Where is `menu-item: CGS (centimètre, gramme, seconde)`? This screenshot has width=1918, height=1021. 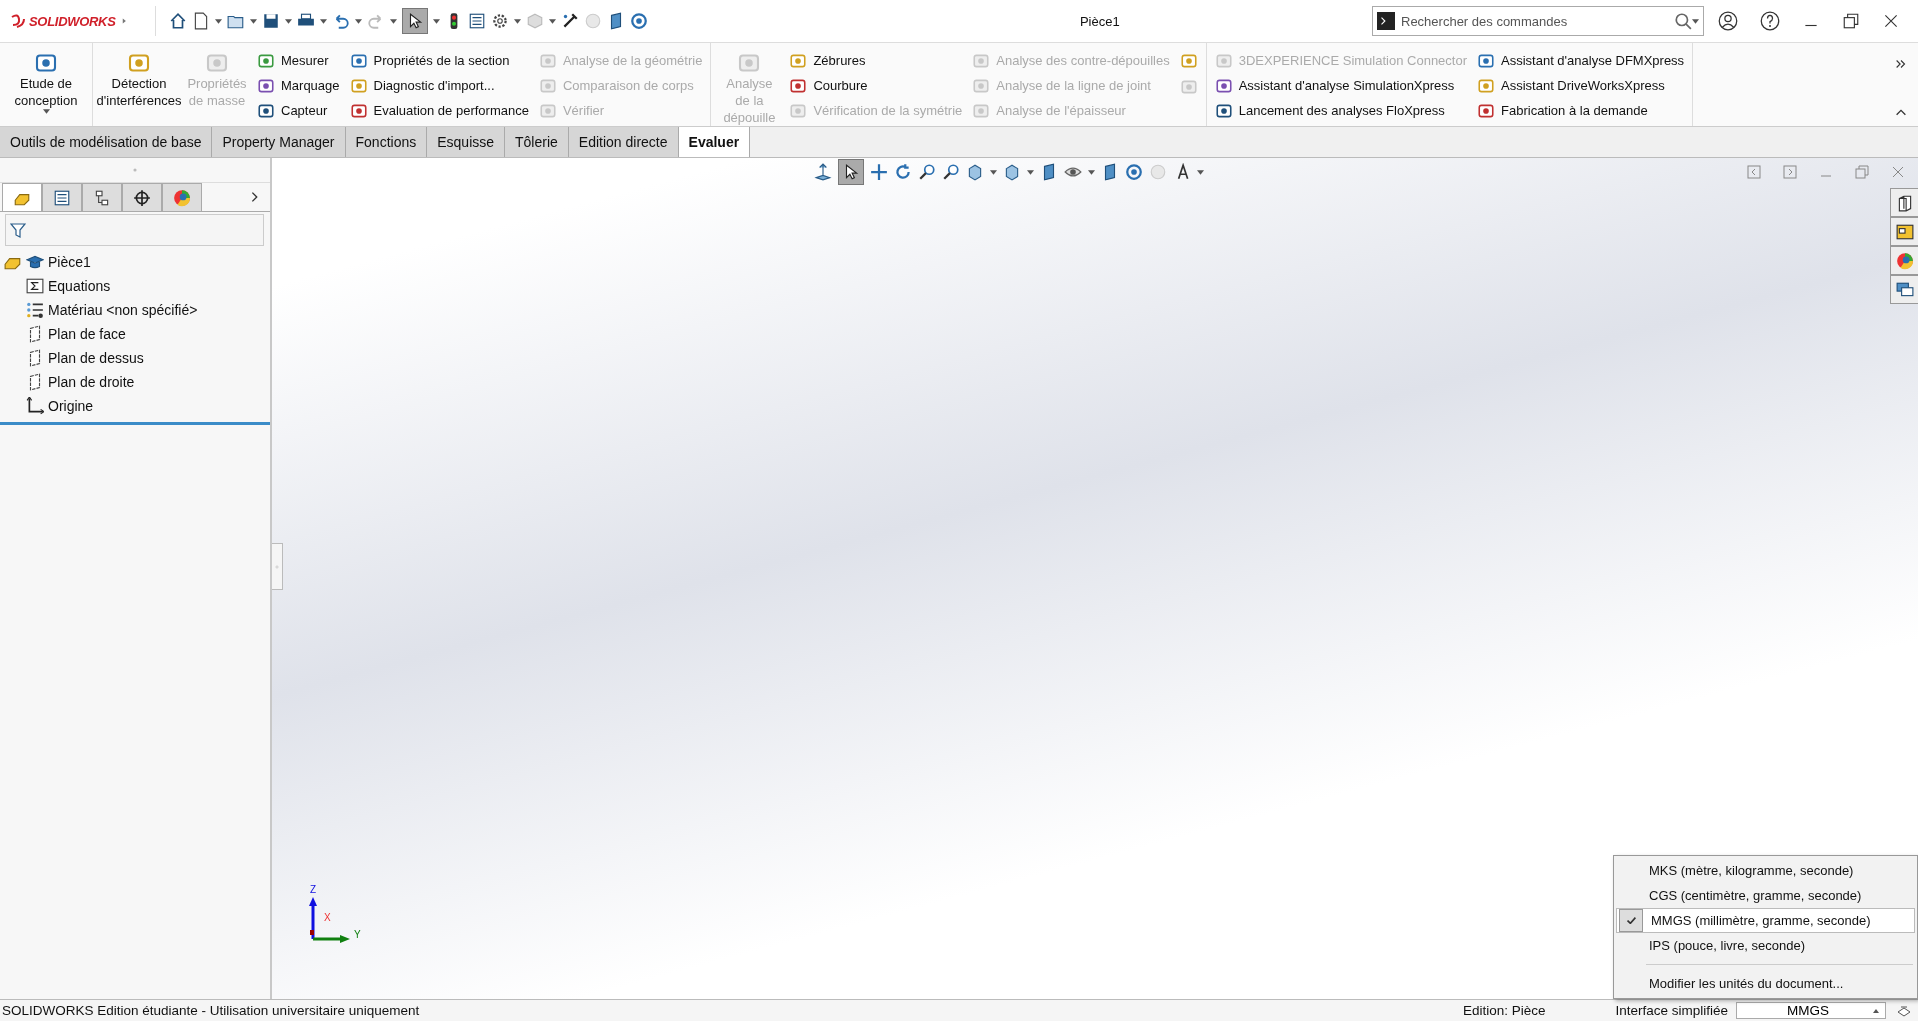 menu-item: CGS (centimètre, gramme, seconde) is located at coordinates (1765, 895).